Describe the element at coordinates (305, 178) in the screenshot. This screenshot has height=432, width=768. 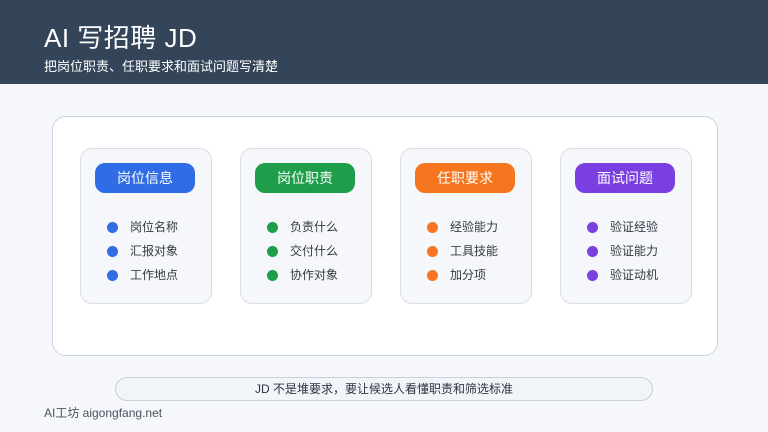
I see `card-title: 岗位职责` at that location.